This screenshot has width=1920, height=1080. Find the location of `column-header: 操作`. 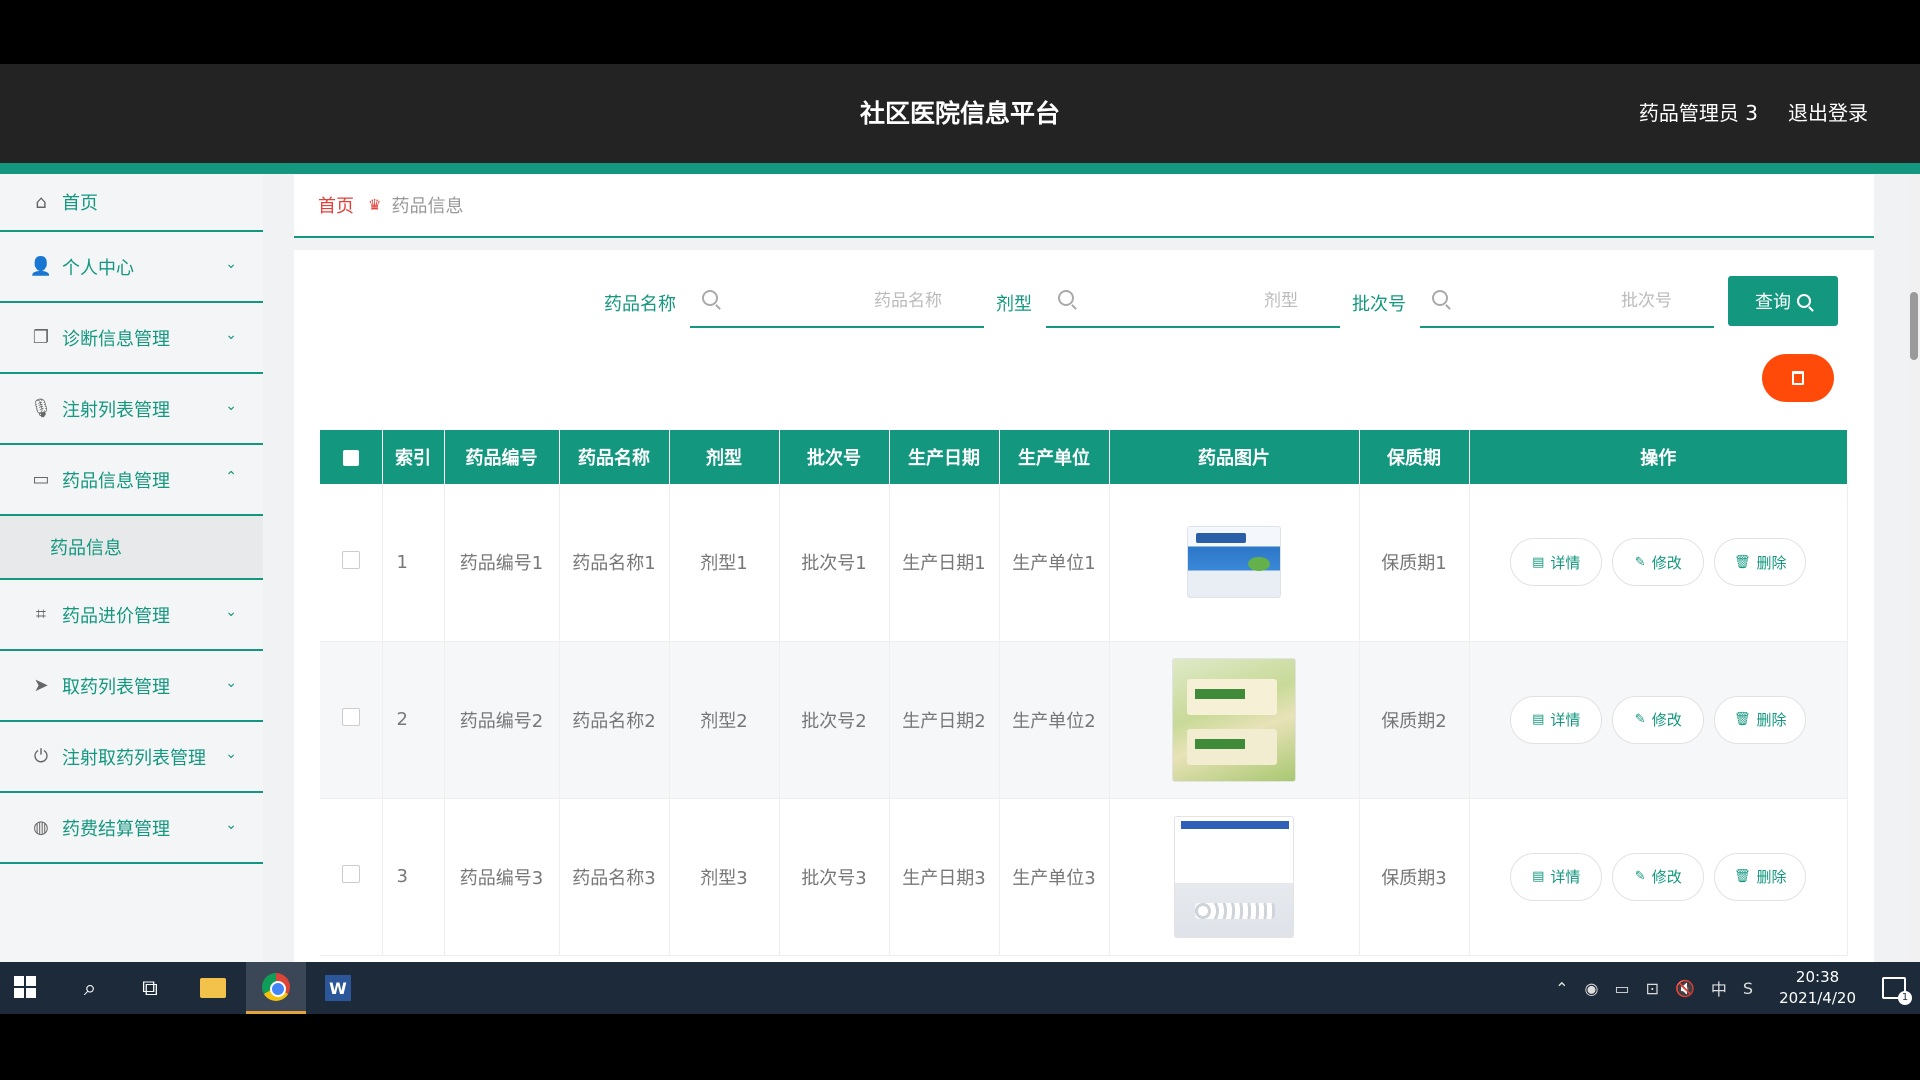

column-header: 操作 is located at coordinates (1658, 457).